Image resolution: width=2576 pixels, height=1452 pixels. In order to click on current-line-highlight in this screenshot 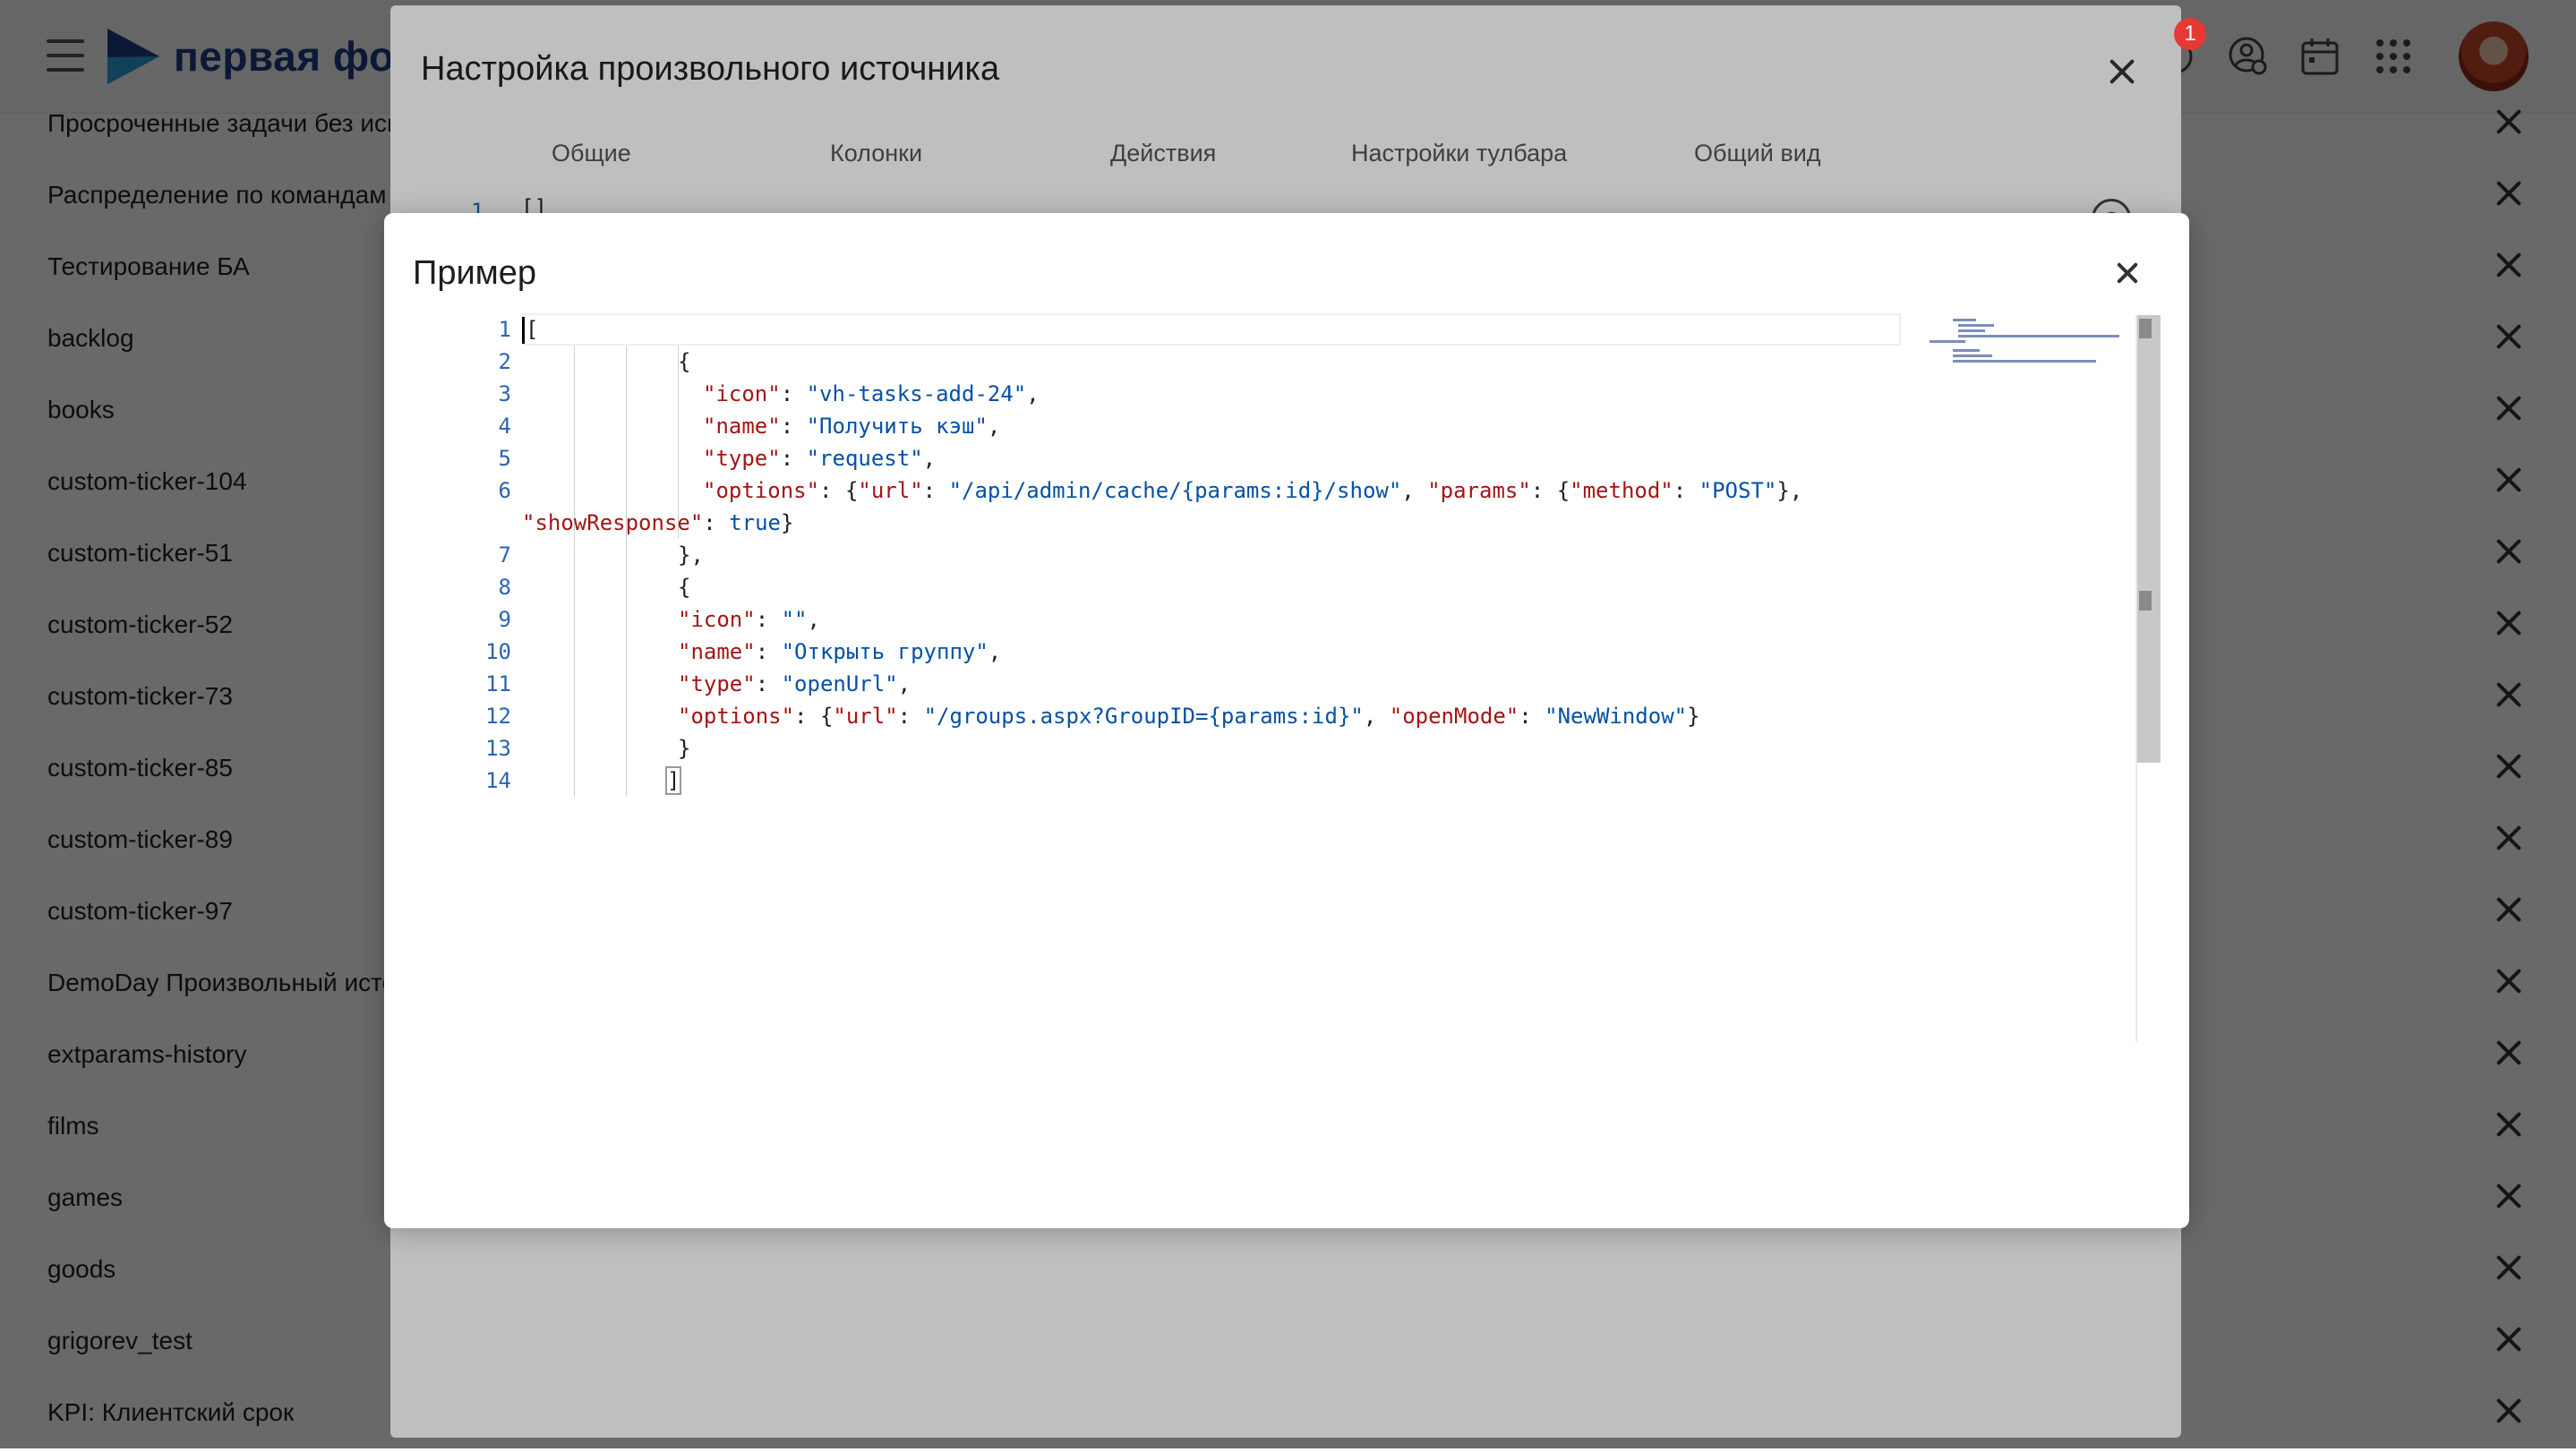, I will do `click(1211, 329)`.